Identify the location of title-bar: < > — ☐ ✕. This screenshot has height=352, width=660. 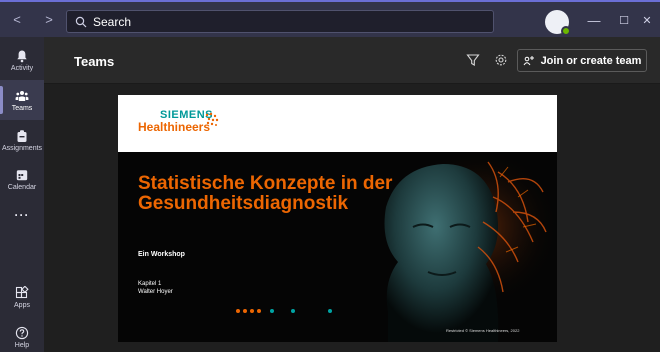
(330, 18).